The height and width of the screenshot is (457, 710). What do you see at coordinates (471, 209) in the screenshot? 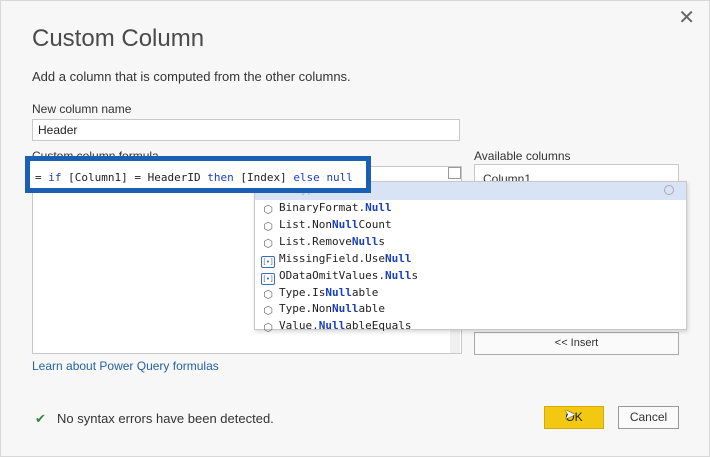
I see `autocomplete-item: ⬡ BinaryFormat.Null` at bounding box center [471, 209].